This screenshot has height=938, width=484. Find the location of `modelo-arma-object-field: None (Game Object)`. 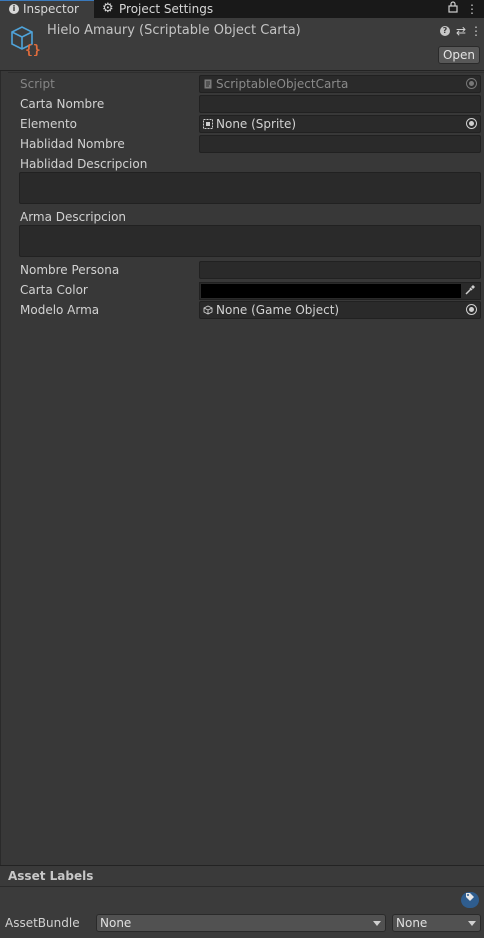

modelo-arma-object-field: None (Game Object) is located at coordinates (340, 310).